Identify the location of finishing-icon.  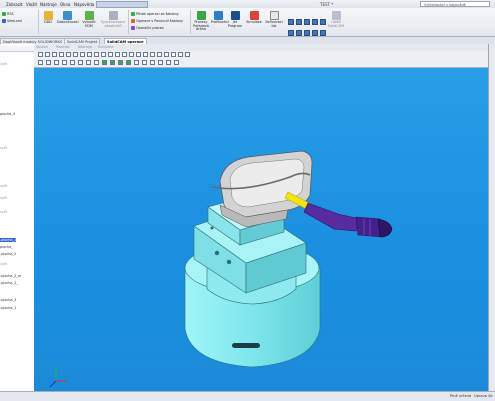
(67, 15).